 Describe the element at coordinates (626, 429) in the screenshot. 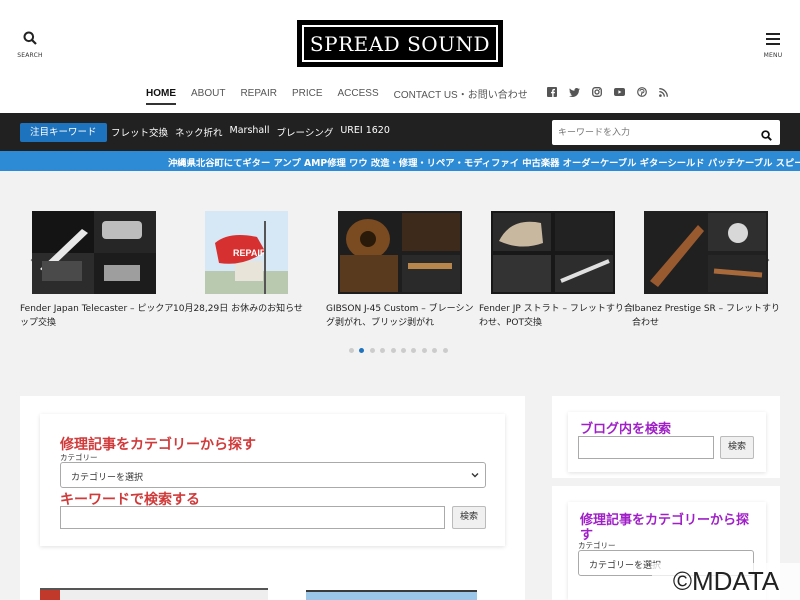

I see `blog-search-heading: ブログ内を検索` at that location.